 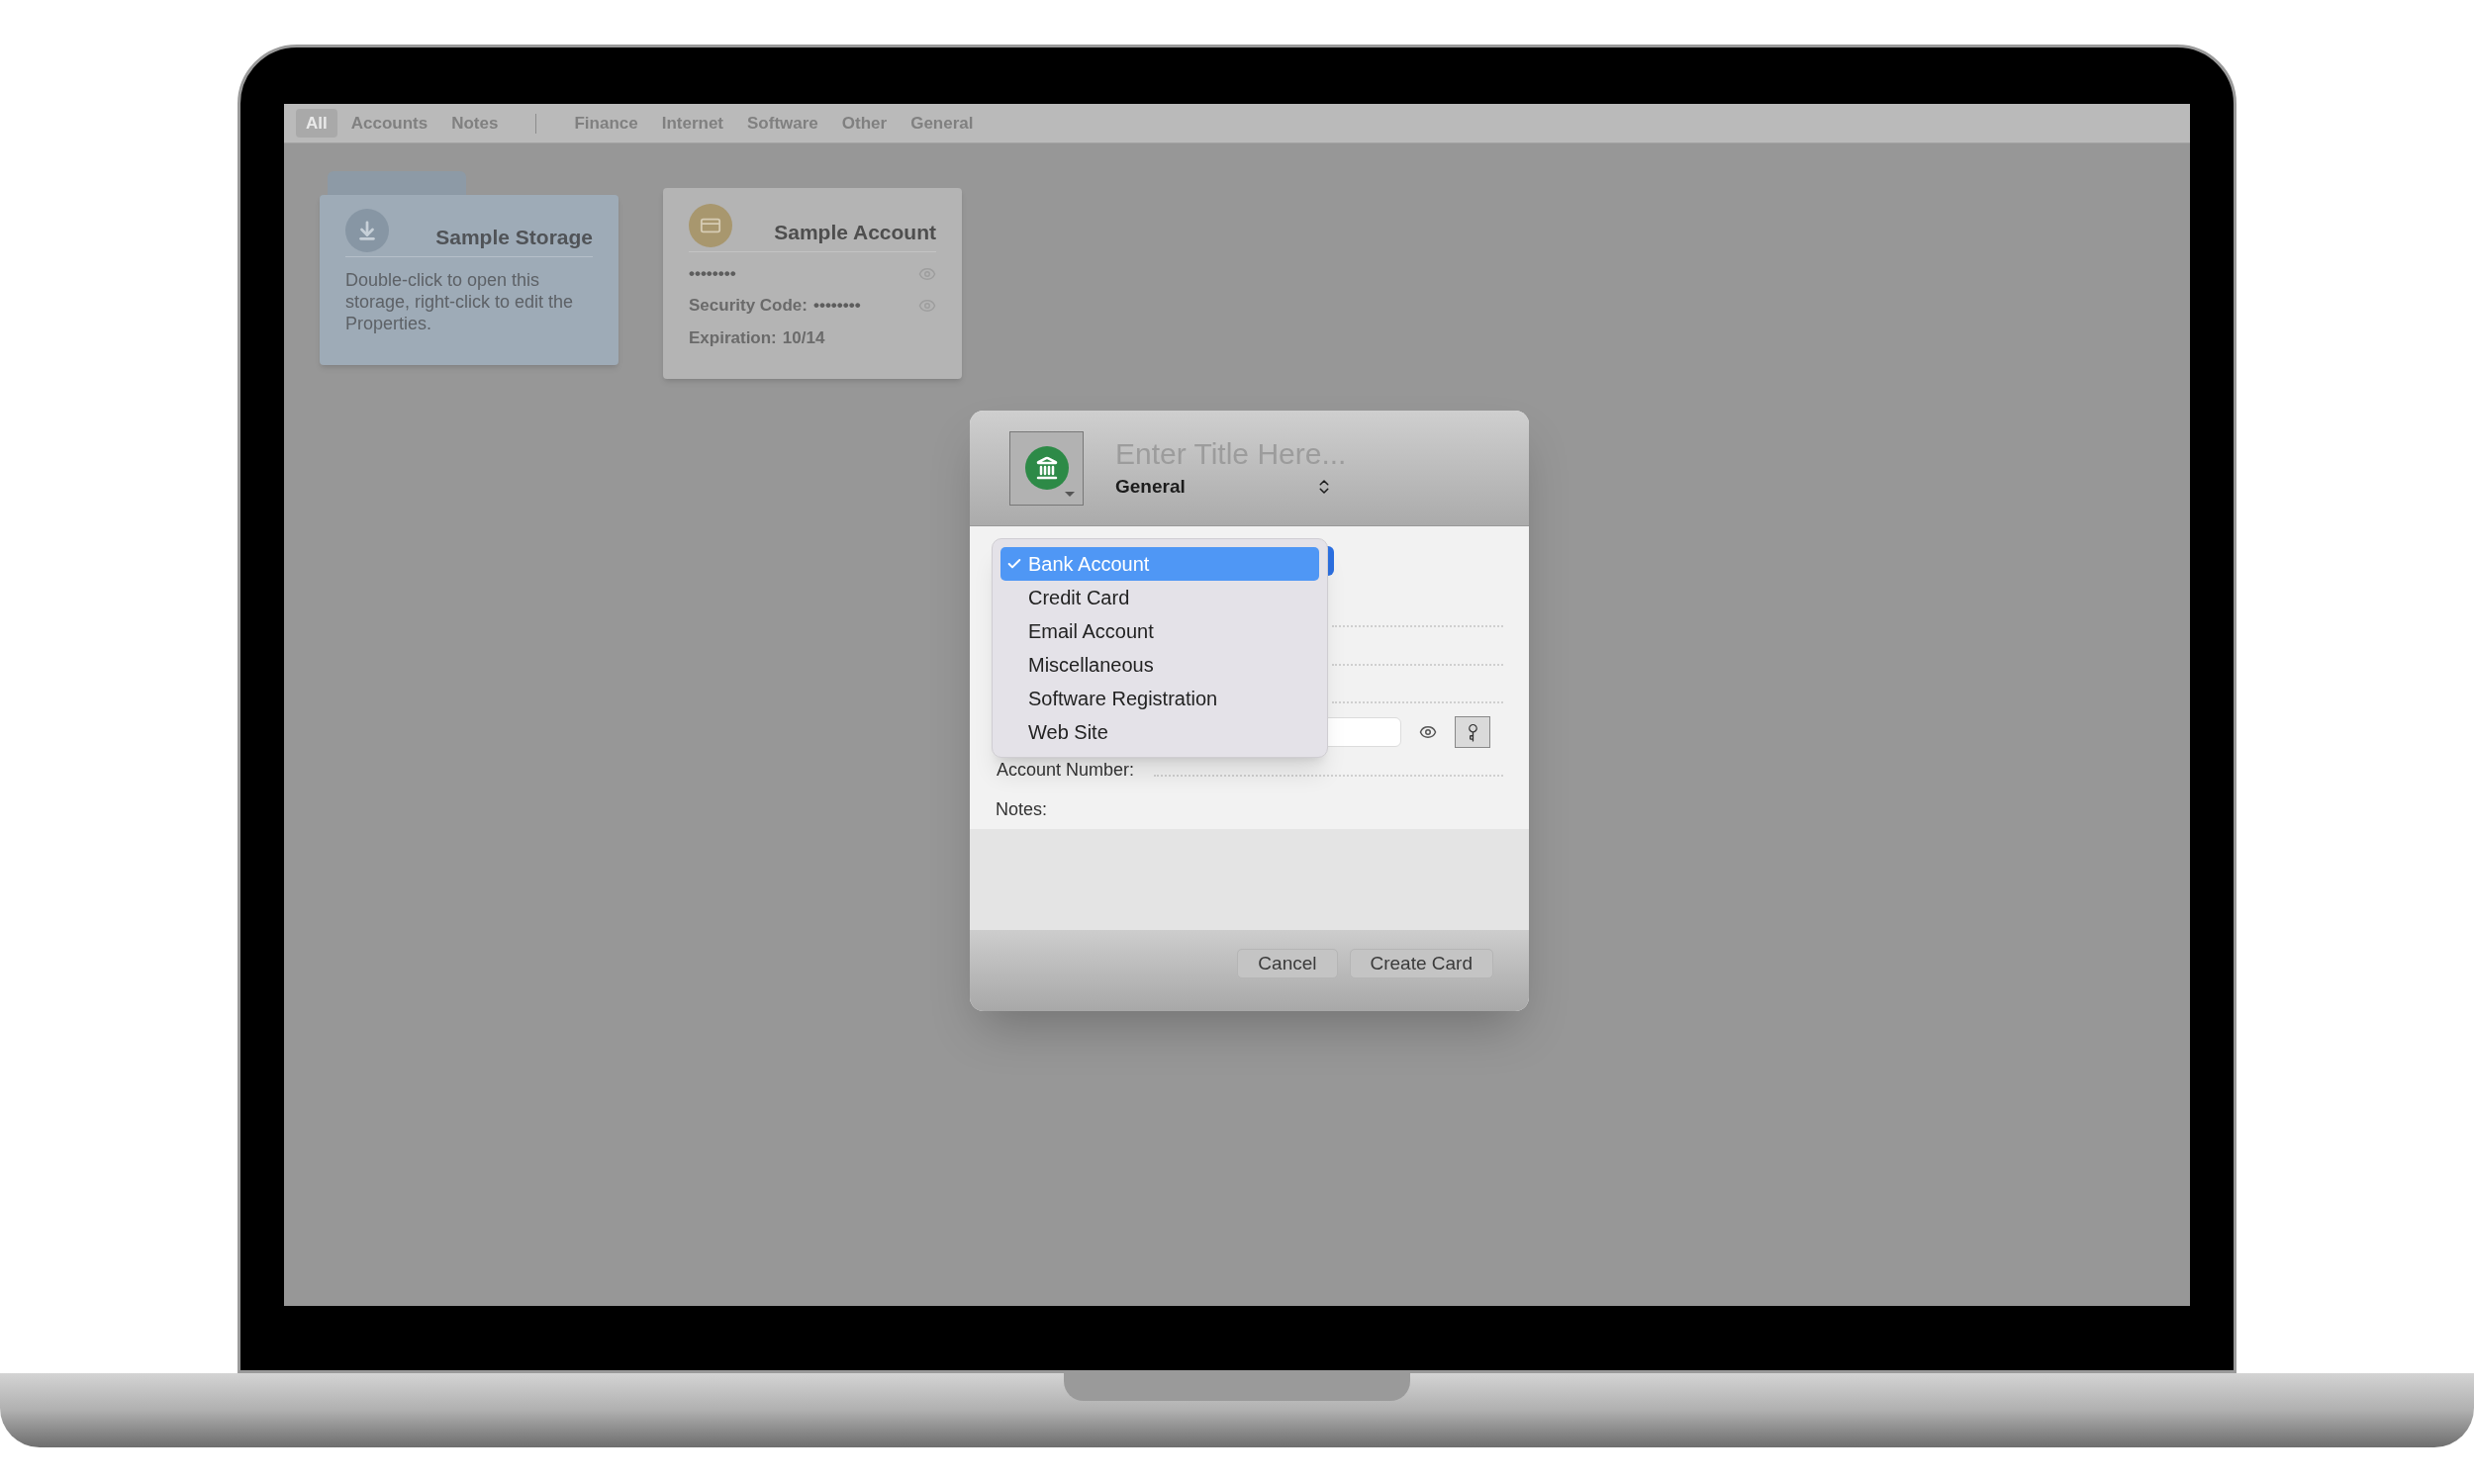 I want to click on filter-tab: Other, so click(x=865, y=123).